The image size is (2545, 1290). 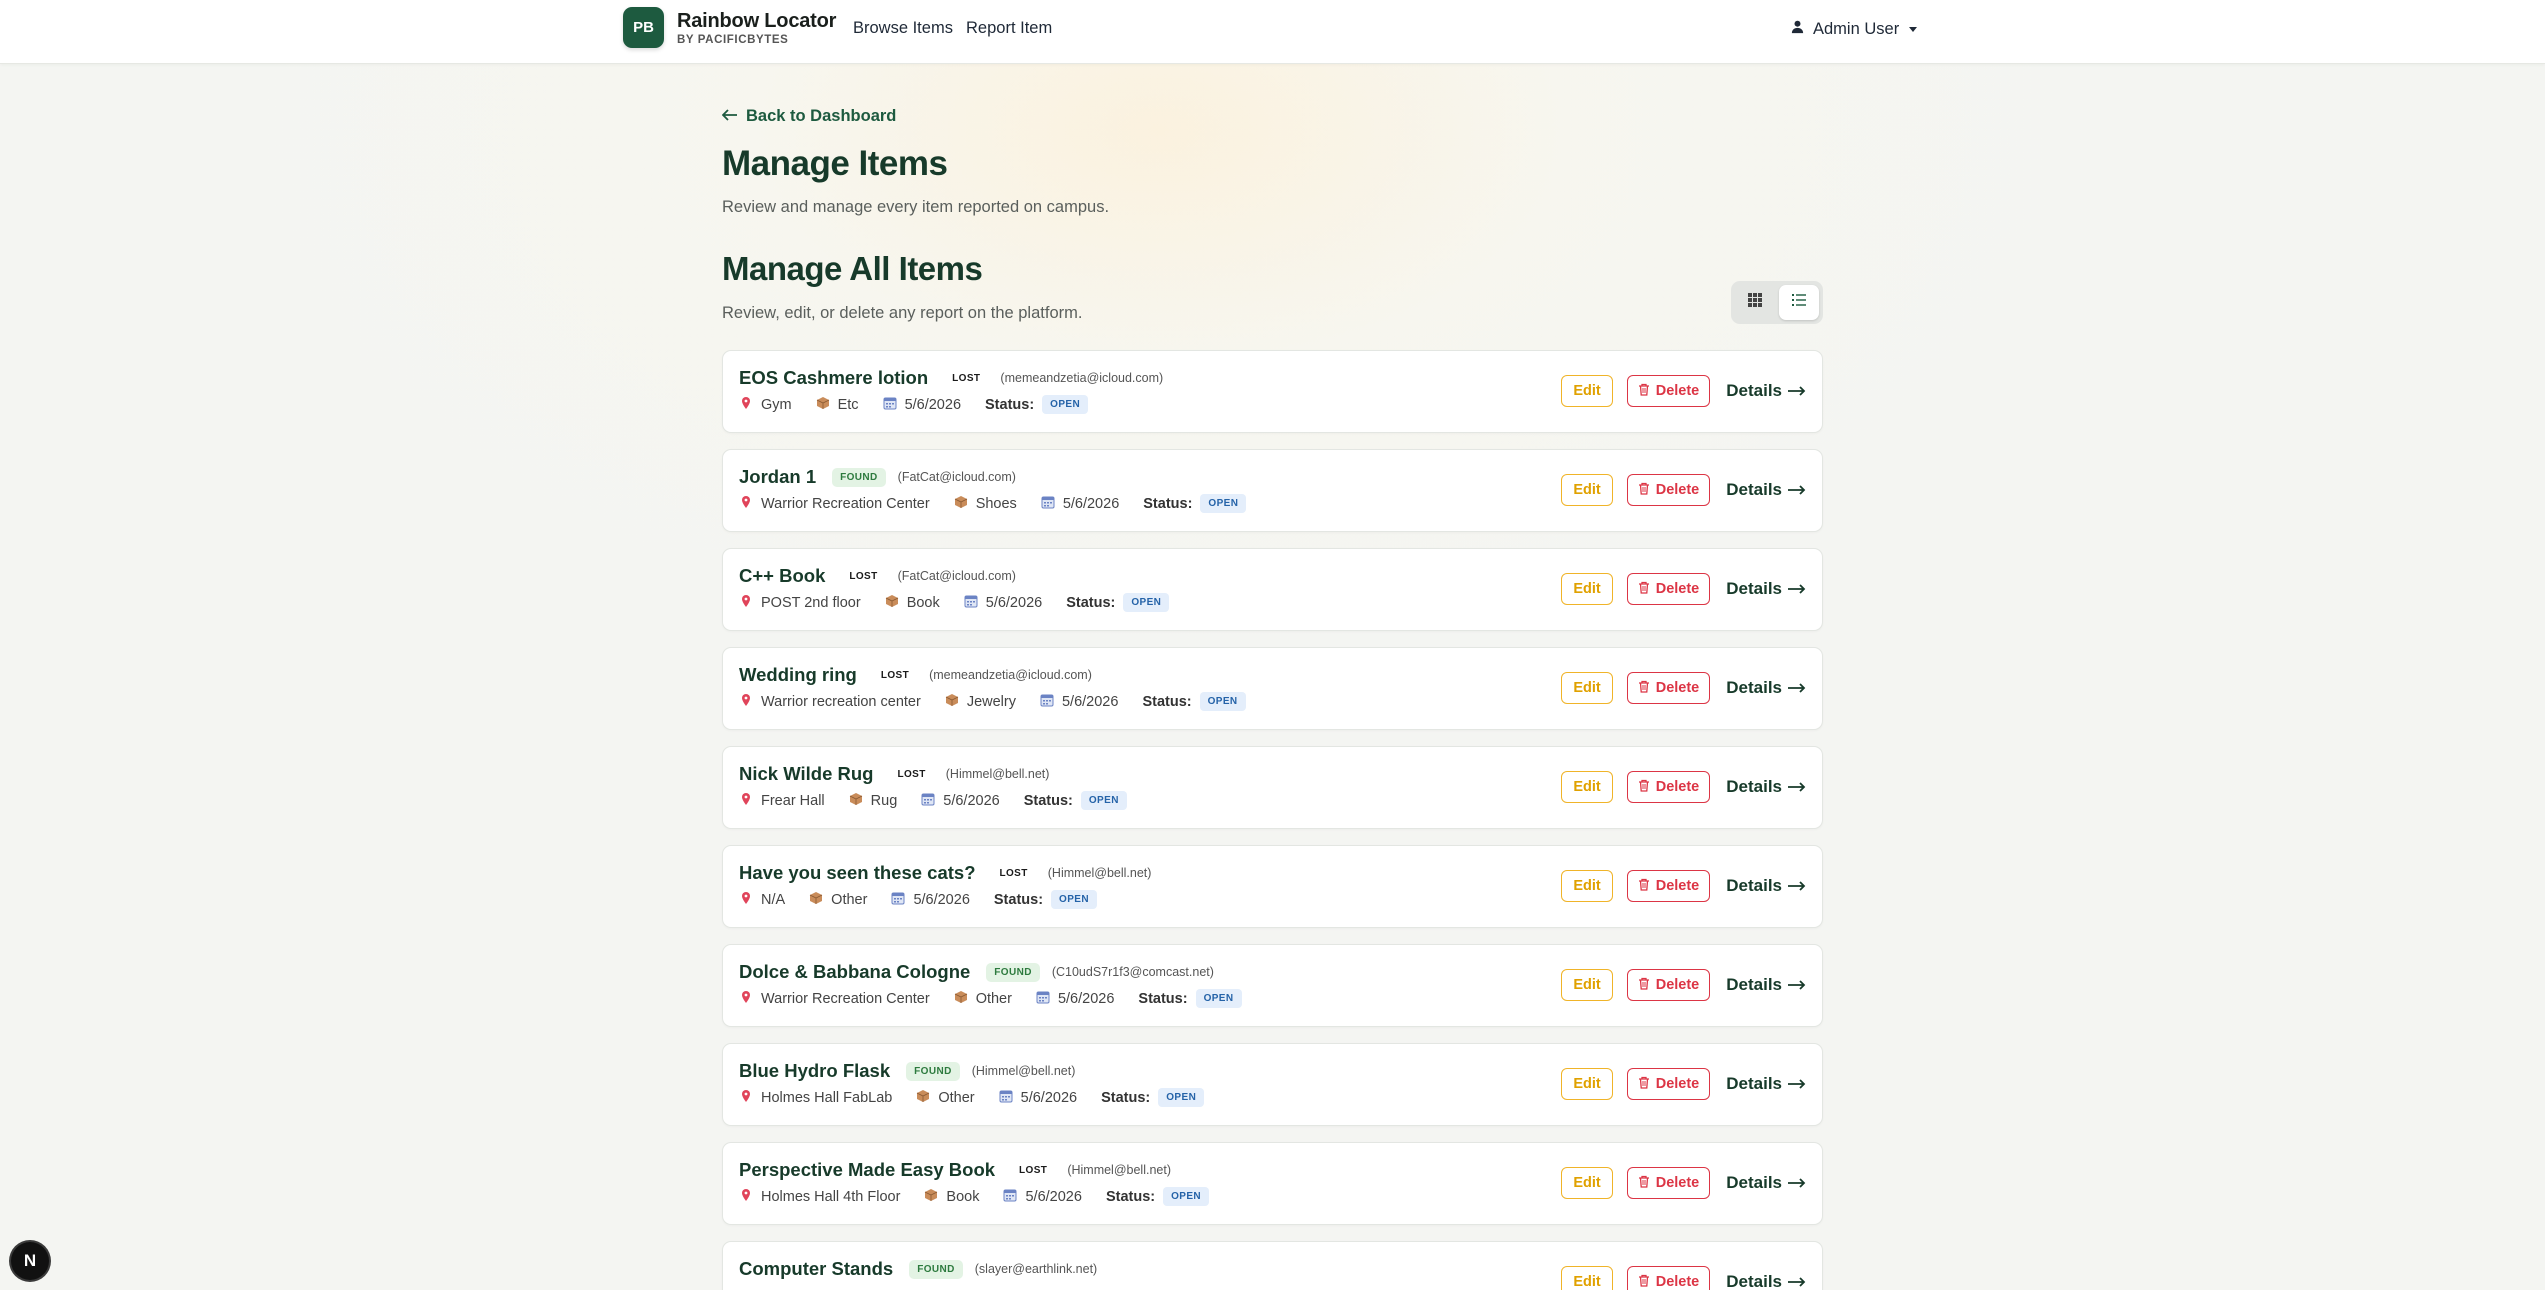 I want to click on item-category: Other, so click(x=983, y=999).